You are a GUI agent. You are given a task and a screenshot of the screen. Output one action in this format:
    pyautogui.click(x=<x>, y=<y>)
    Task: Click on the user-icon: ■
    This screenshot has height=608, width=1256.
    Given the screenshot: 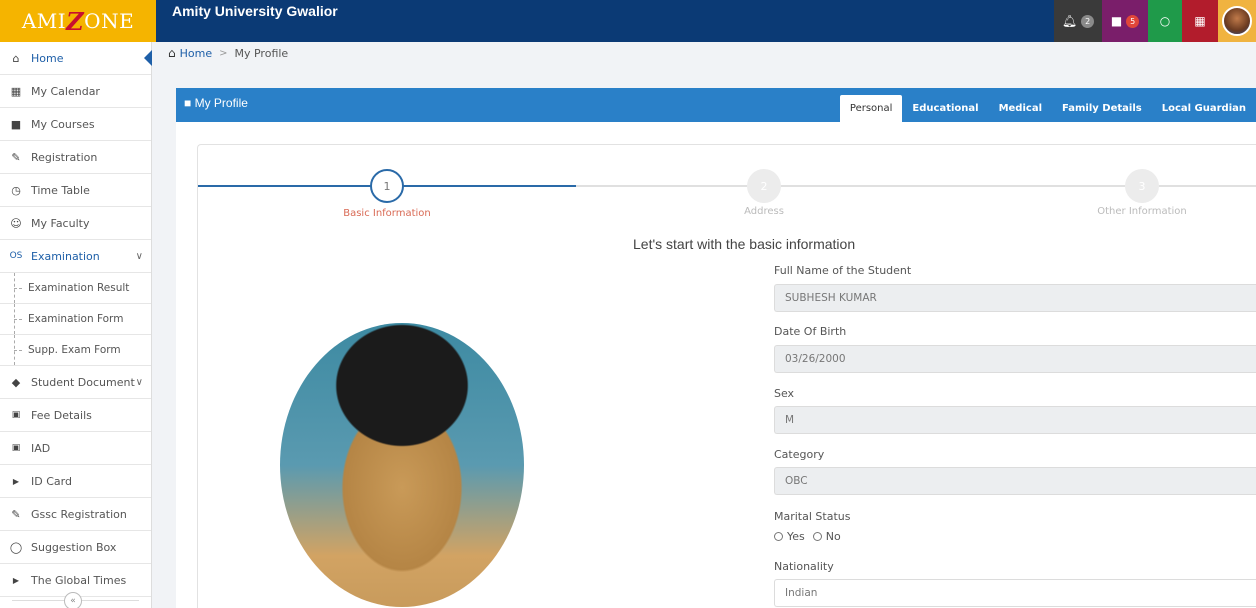 What is the action you would take?
    pyautogui.click(x=188, y=103)
    